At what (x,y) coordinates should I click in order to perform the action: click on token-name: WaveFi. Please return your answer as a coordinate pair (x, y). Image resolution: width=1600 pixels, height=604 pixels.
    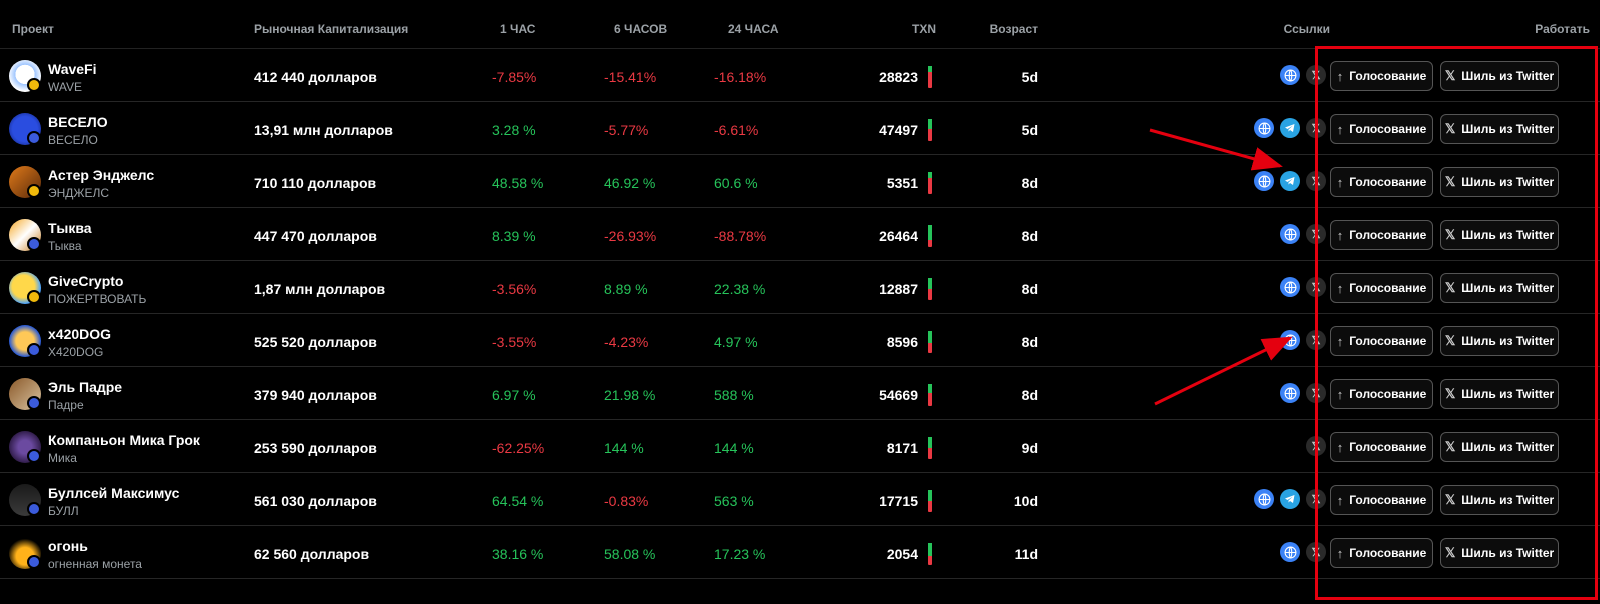
    Looking at the image, I should click on (72, 69).